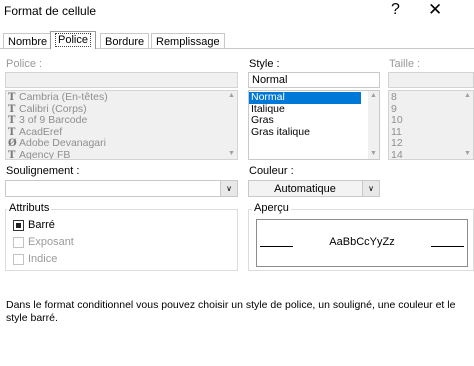 Image resolution: width=474 pixels, height=366 pixels. What do you see at coordinates (51, 242) in the screenshot?
I see `superscript-label: Exposant` at bounding box center [51, 242].